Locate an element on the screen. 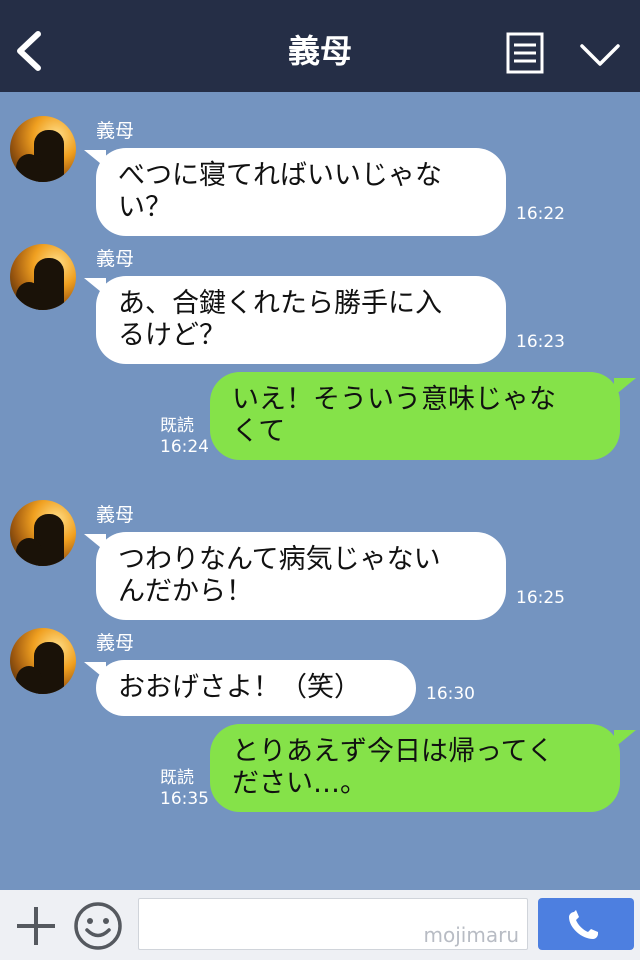 This screenshot has width=640, height=960. message-line: ださい…。 is located at coordinates (299, 783).